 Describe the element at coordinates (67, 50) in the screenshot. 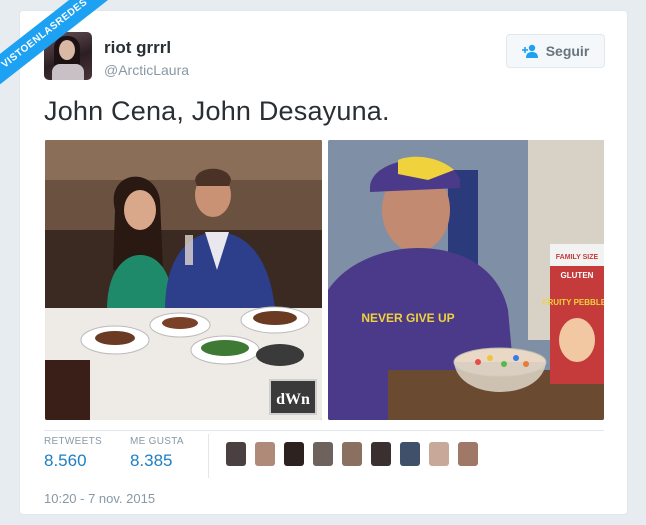

I see `avatar-face` at that location.